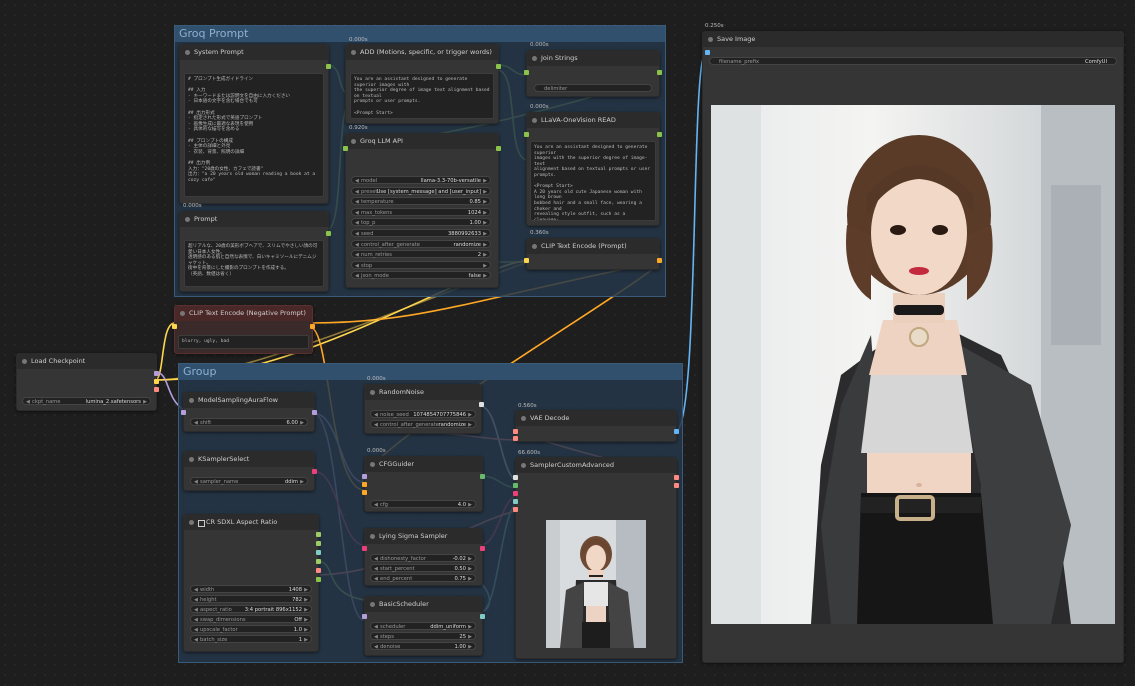 This screenshot has height=686, width=1135. What do you see at coordinates (421, 201) in the screenshot?
I see `widget-temperature: ◀ temperature 0.85 ▶` at bounding box center [421, 201].